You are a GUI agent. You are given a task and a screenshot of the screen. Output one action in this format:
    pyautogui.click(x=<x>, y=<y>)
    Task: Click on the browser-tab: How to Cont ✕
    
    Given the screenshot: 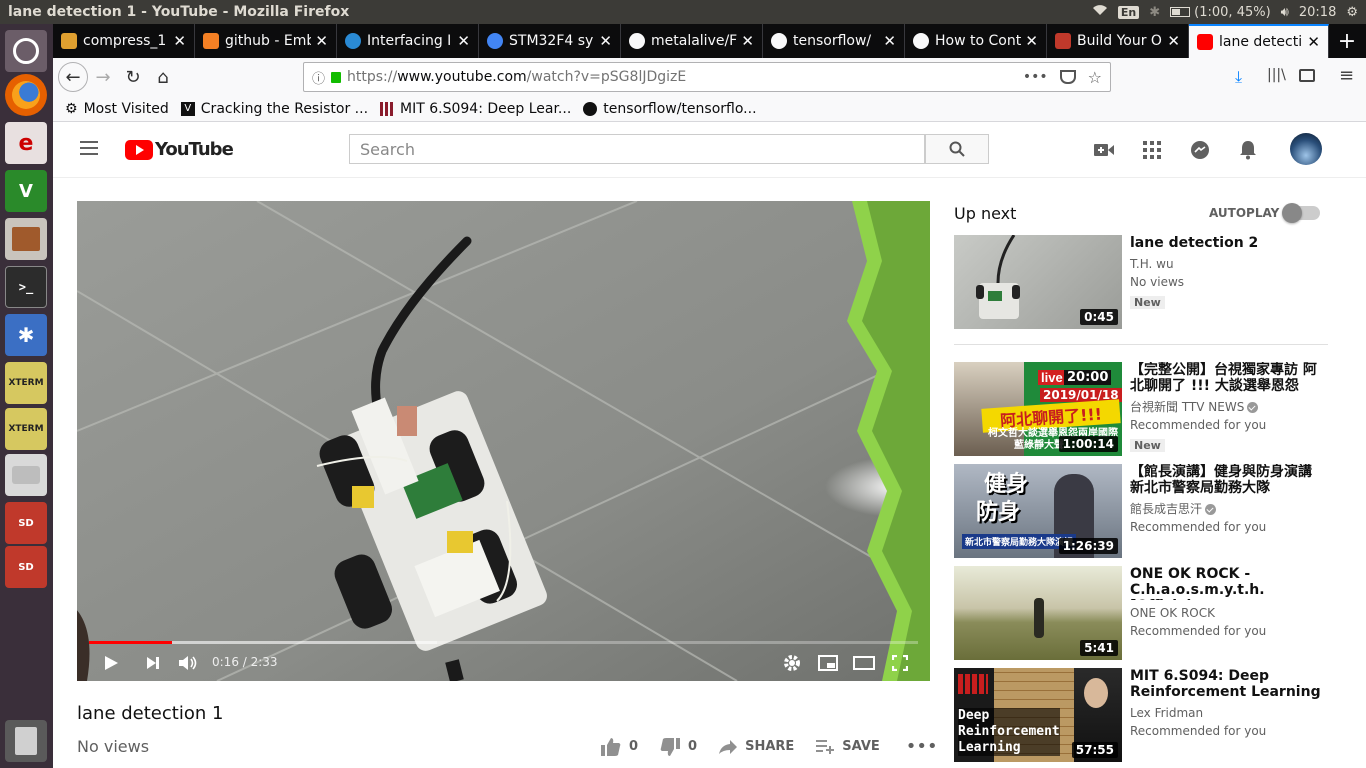 What is the action you would take?
    pyautogui.click(x=976, y=41)
    